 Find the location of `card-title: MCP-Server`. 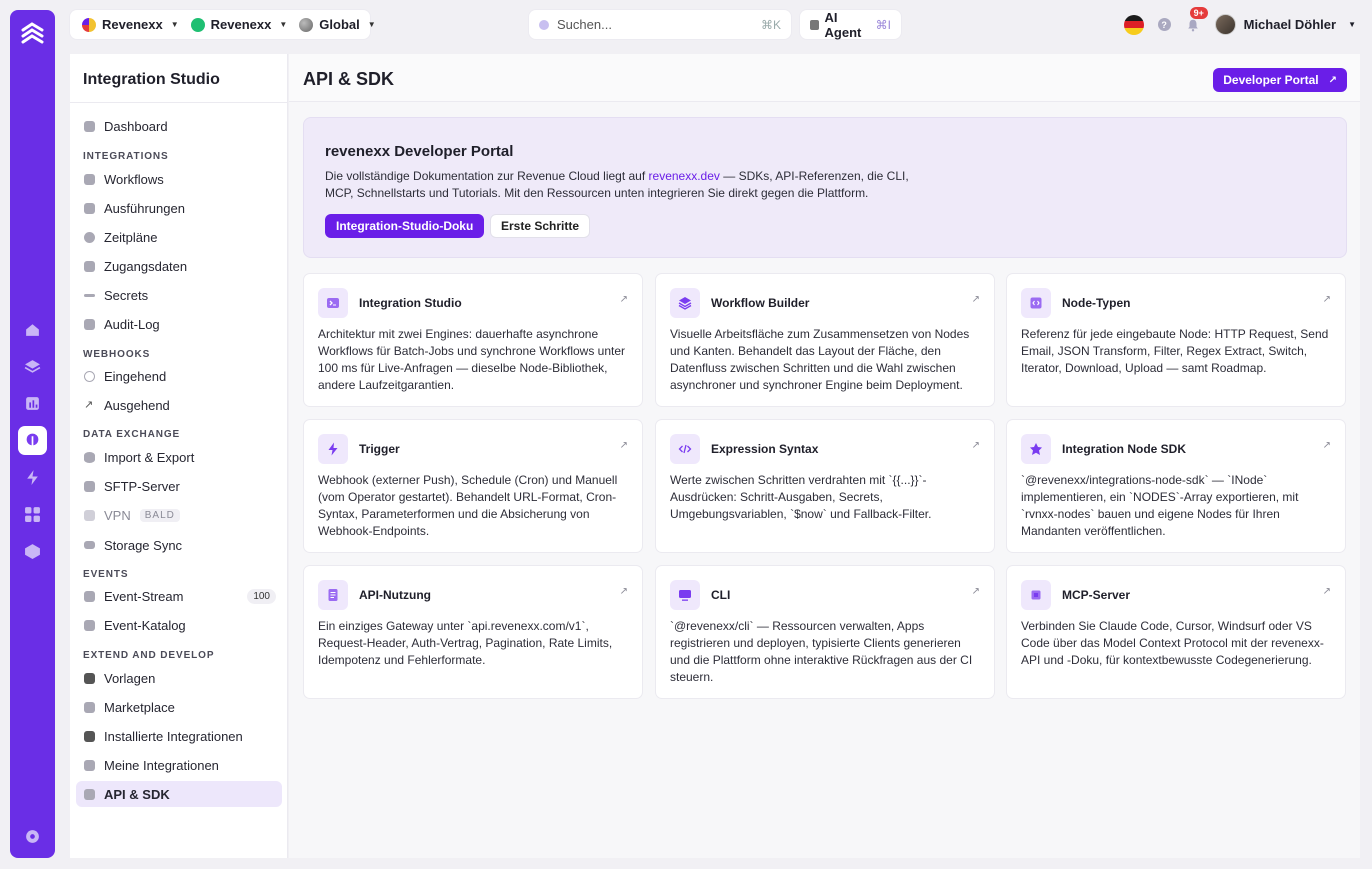

card-title: MCP-Server is located at coordinates (1096, 595).